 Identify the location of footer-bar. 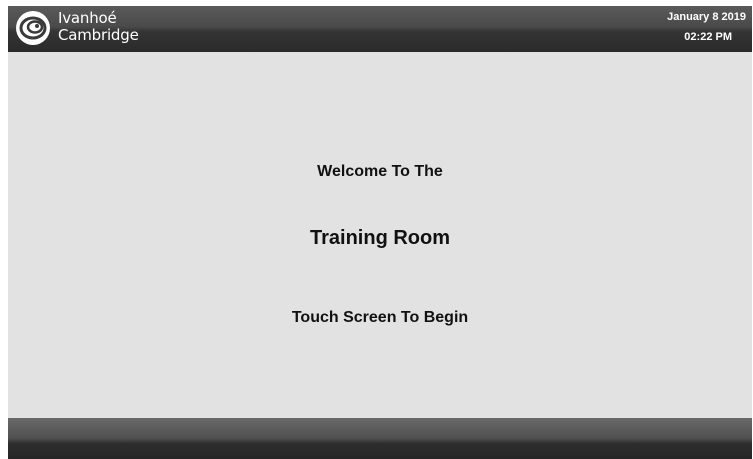
(380, 438).